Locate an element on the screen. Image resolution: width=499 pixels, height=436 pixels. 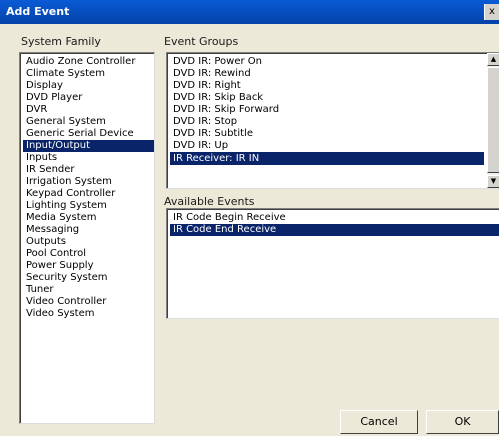
system-family-item: Video Controller is located at coordinates (88, 302).